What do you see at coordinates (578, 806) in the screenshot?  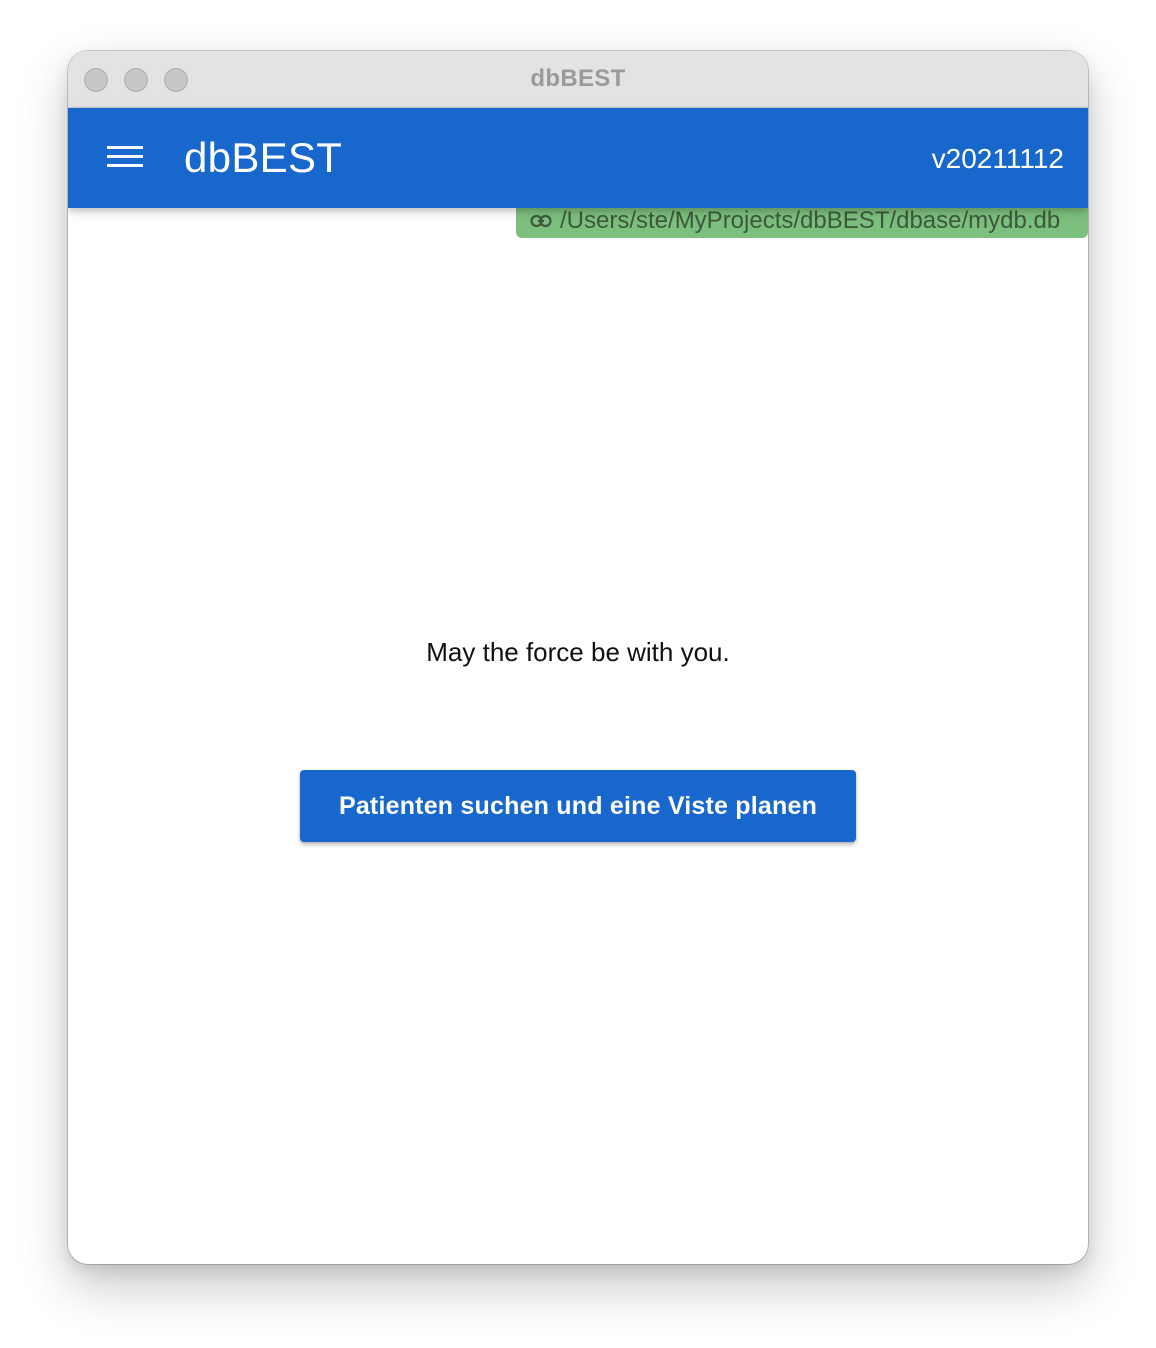 I see `search-patients-button: Patienten suchen und eine Viste planen` at bounding box center [578, 806].